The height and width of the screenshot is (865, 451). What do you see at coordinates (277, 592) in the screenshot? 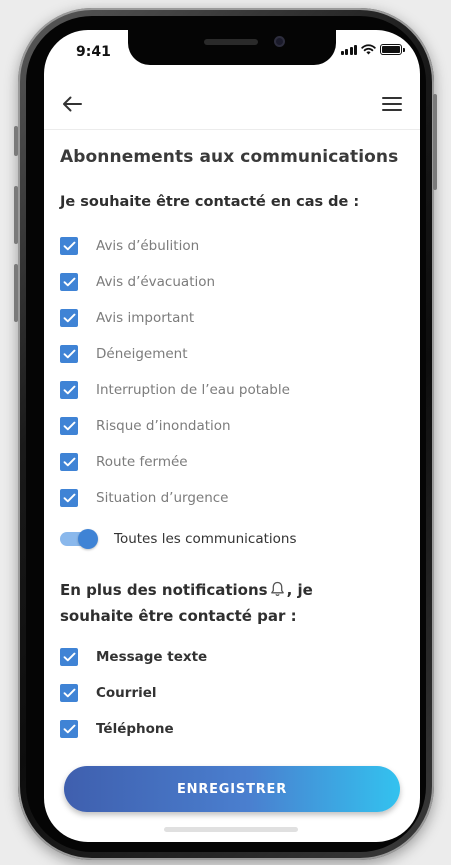
I see `bell-icon` at bounding box center [277, 592].